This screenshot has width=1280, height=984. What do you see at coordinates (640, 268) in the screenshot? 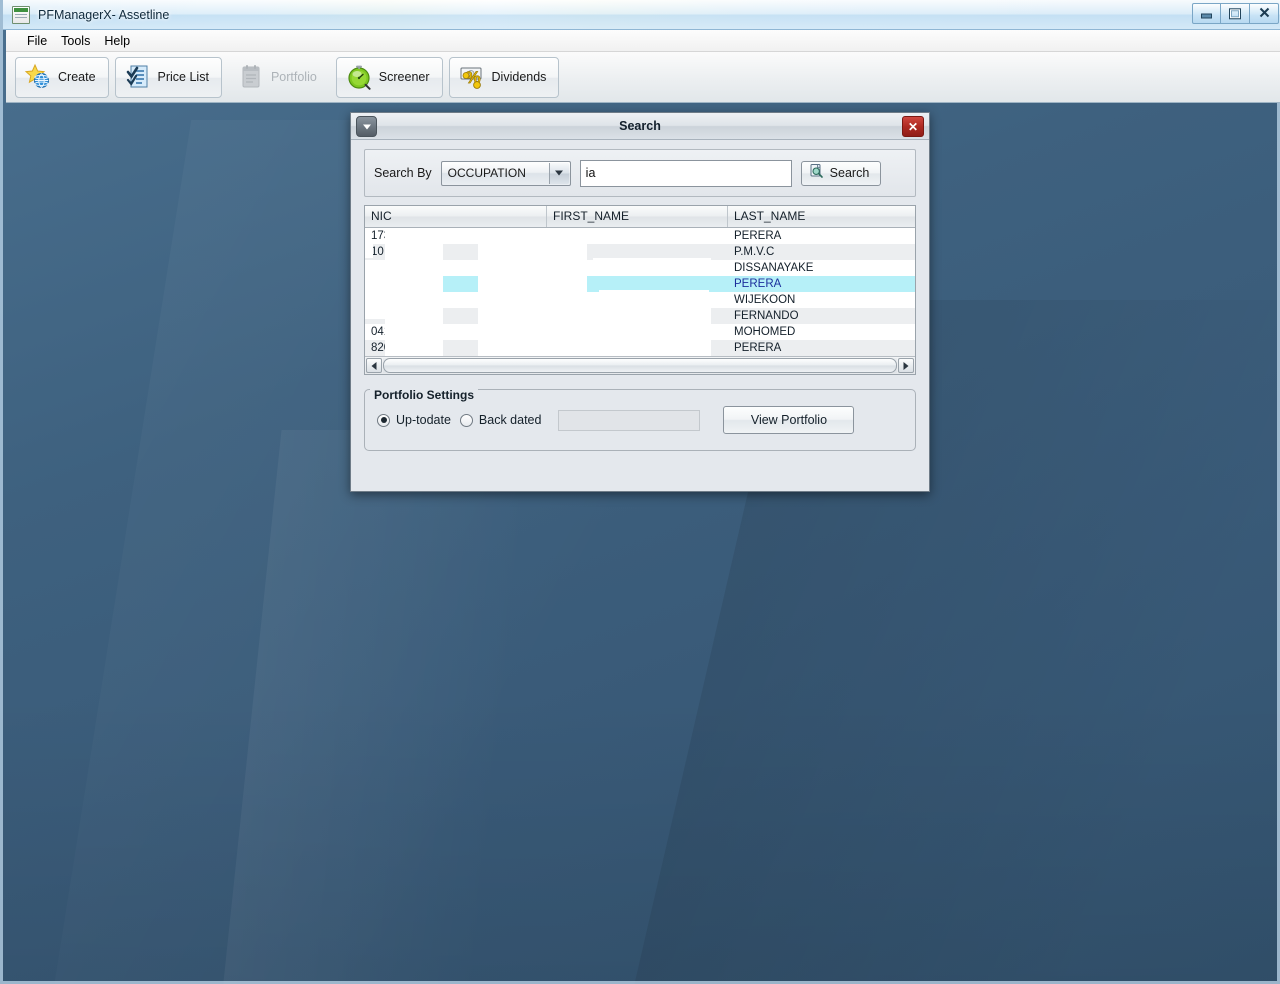
I see `table-row: DISSANAYAKE` at bounding box center [640, 268].